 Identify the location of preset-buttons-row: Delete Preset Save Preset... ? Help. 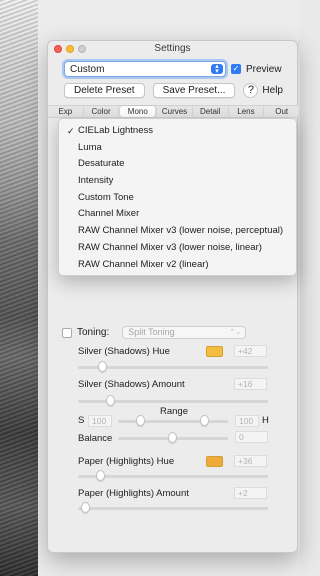
(173, 90).